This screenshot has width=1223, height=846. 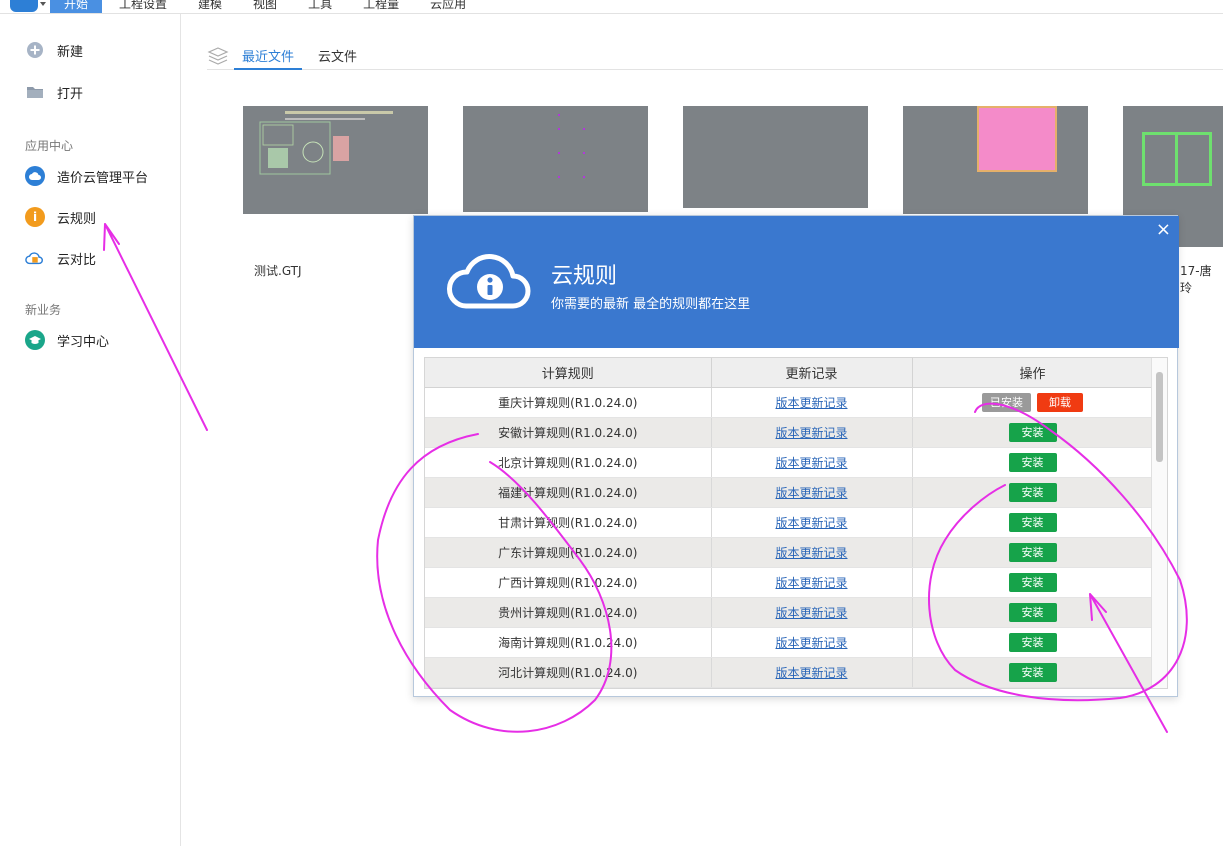 I want to click on info-icon: i, so click(x=35, y=217).